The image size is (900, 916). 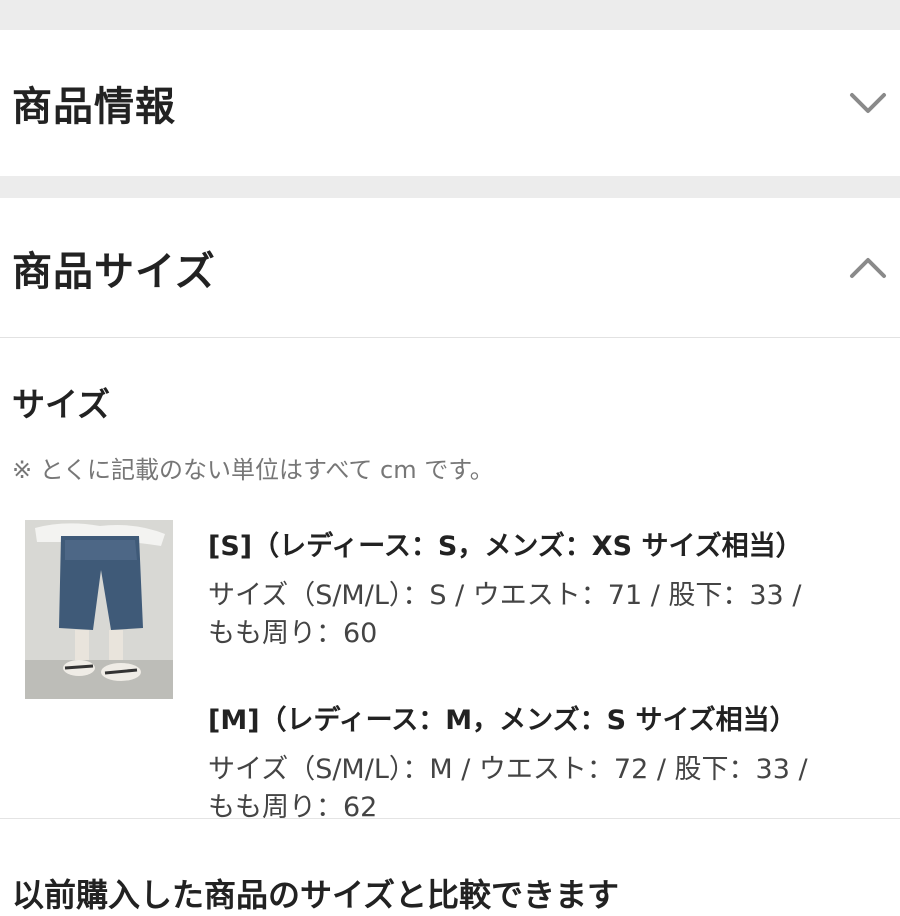 What do you see at coordinates (293, 633) in the screenshot?
I see `size-entry-detail-line: もも周り：60` at bounding box center [293, 633].